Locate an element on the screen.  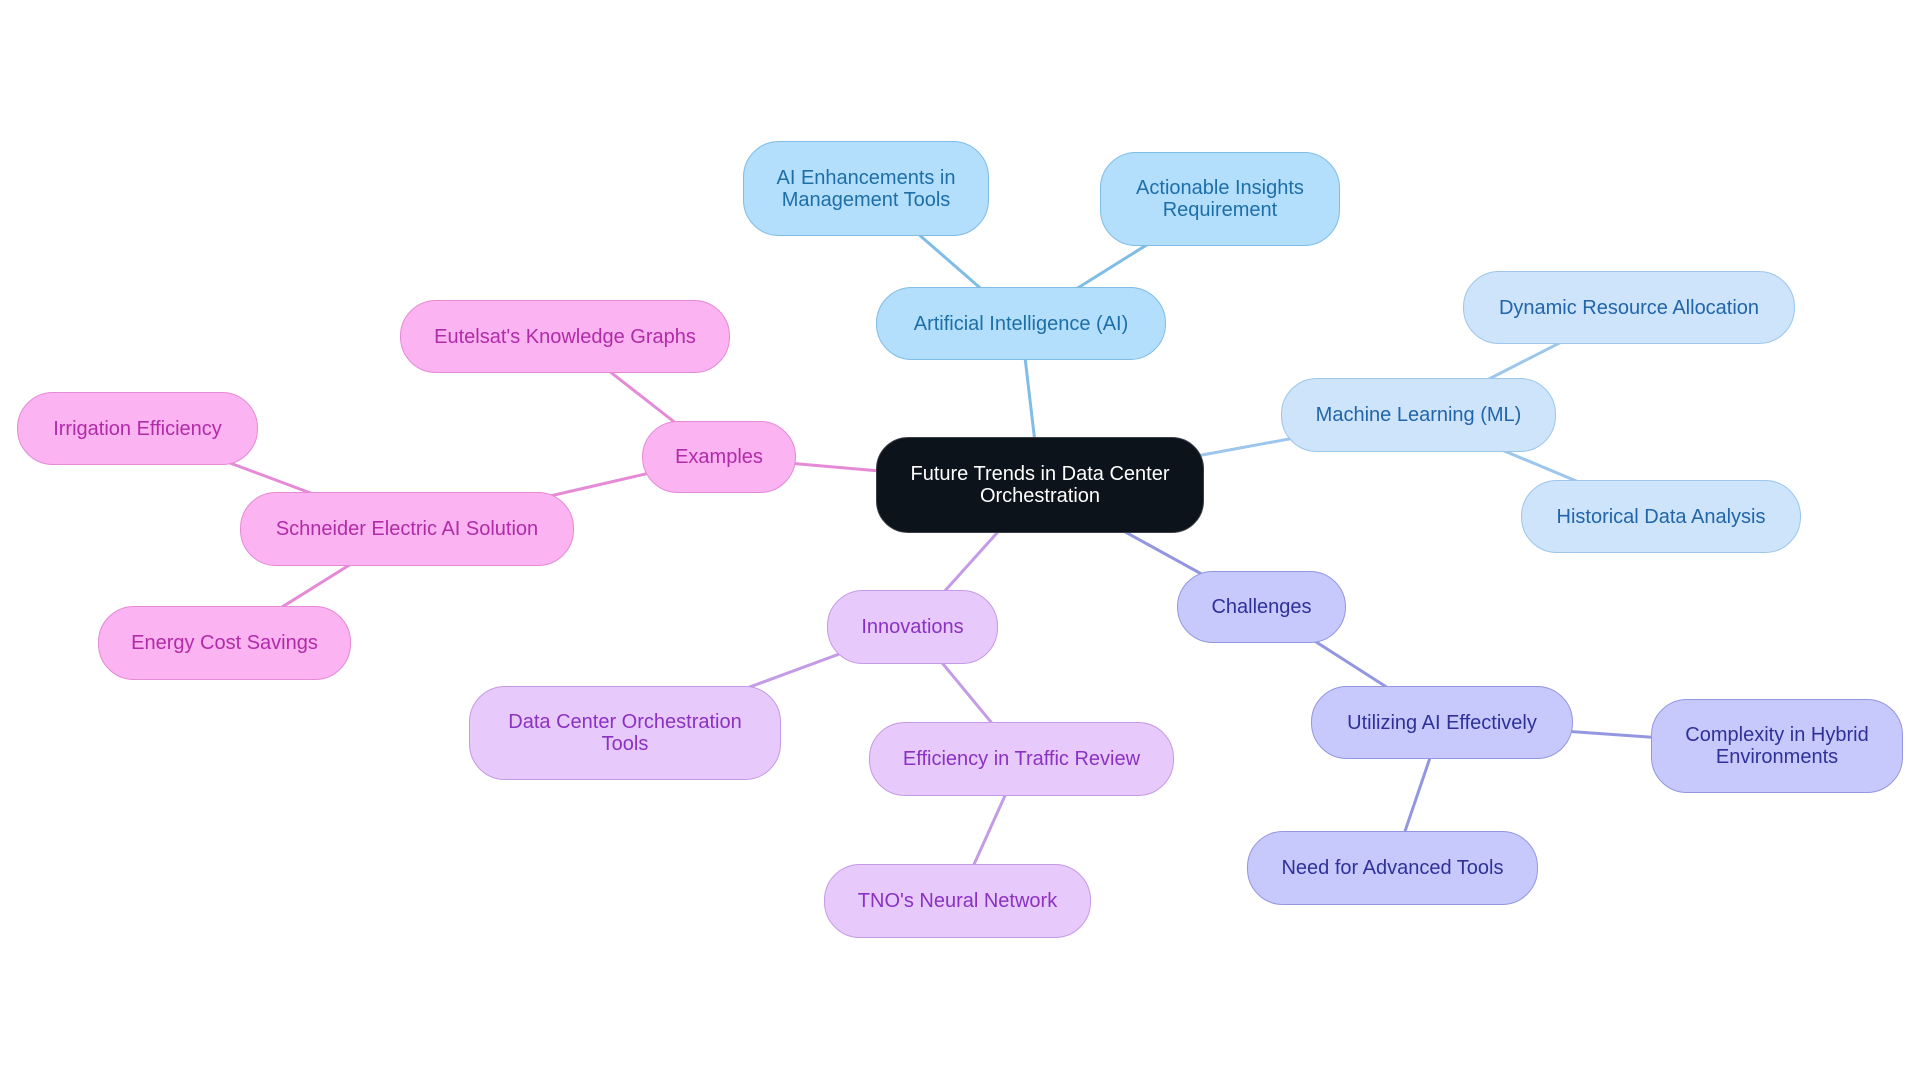
node-tno-neural-network: TNO's Neural Network is located at coordinates (957, 901).